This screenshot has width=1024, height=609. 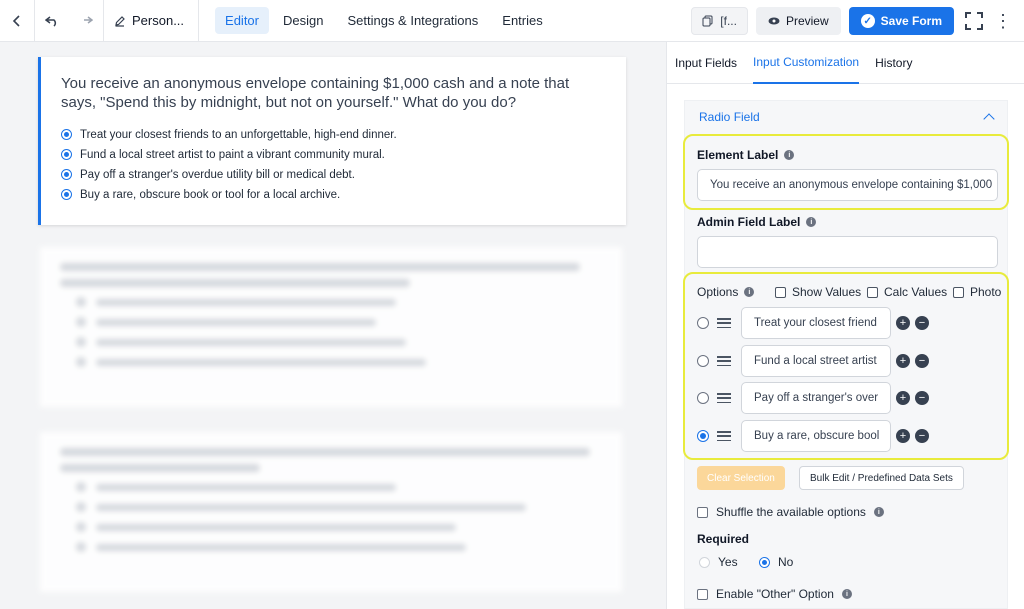 I want to click on radio-selected-icon, so click(x=764, y=562).